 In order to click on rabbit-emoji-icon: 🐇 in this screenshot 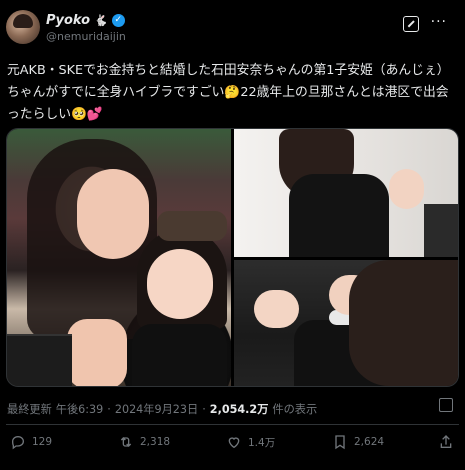, I will do `click(101, 20)`.